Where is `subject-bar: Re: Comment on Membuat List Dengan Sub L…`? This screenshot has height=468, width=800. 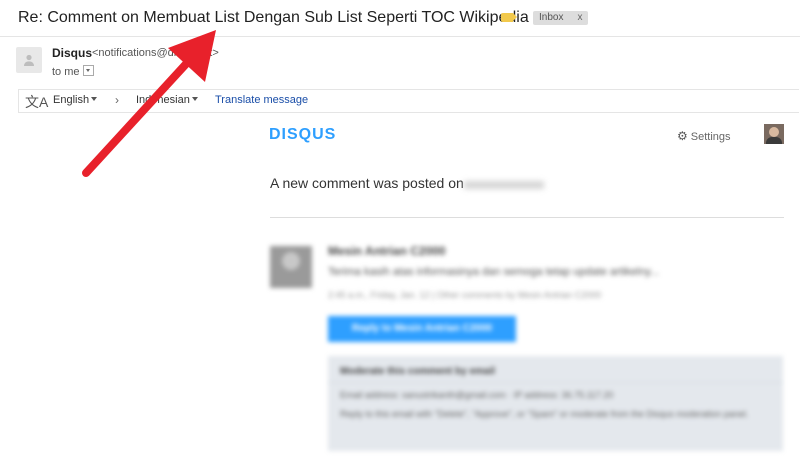
subject-bar: Re: Comment on Membuat List Dengan Sub L… is located at coordinates (400, 18).